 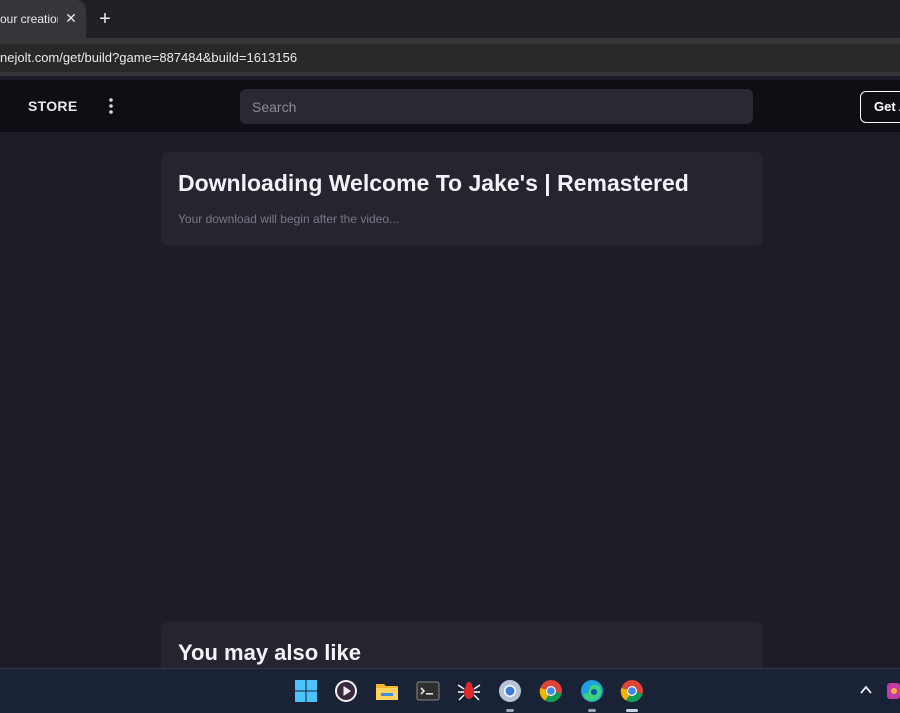 I want to click on media-player-icon, so click(x=346, y=691).